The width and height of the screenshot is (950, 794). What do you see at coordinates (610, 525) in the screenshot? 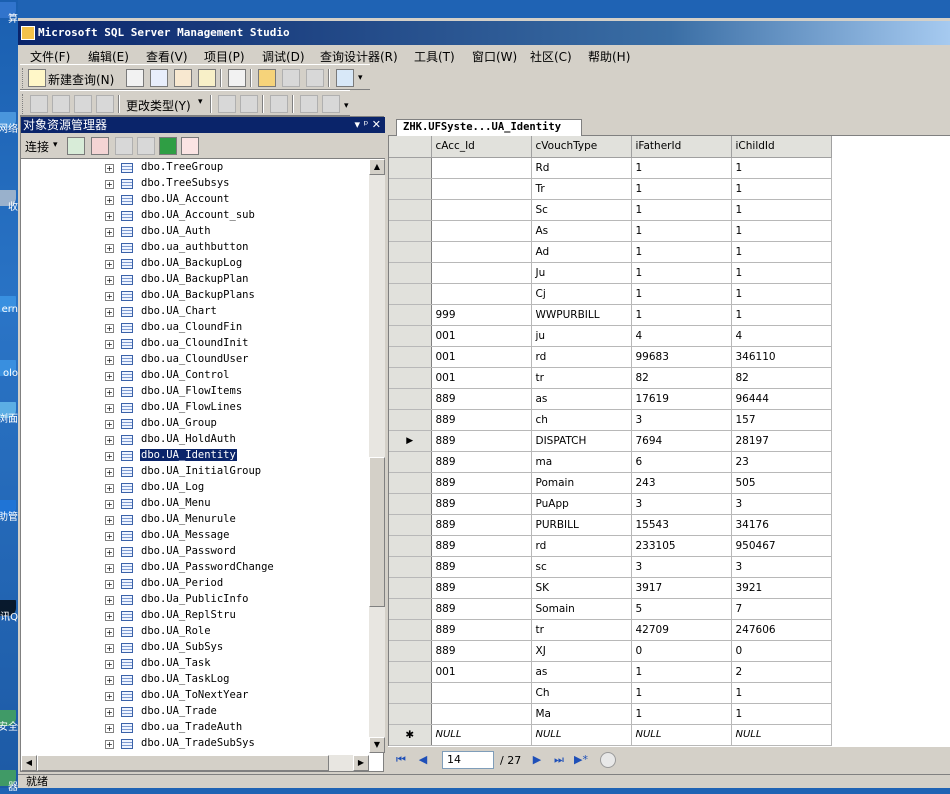
I see `table-row: 889 PURBILL 15543 34176` at bounding box center [610, 525].